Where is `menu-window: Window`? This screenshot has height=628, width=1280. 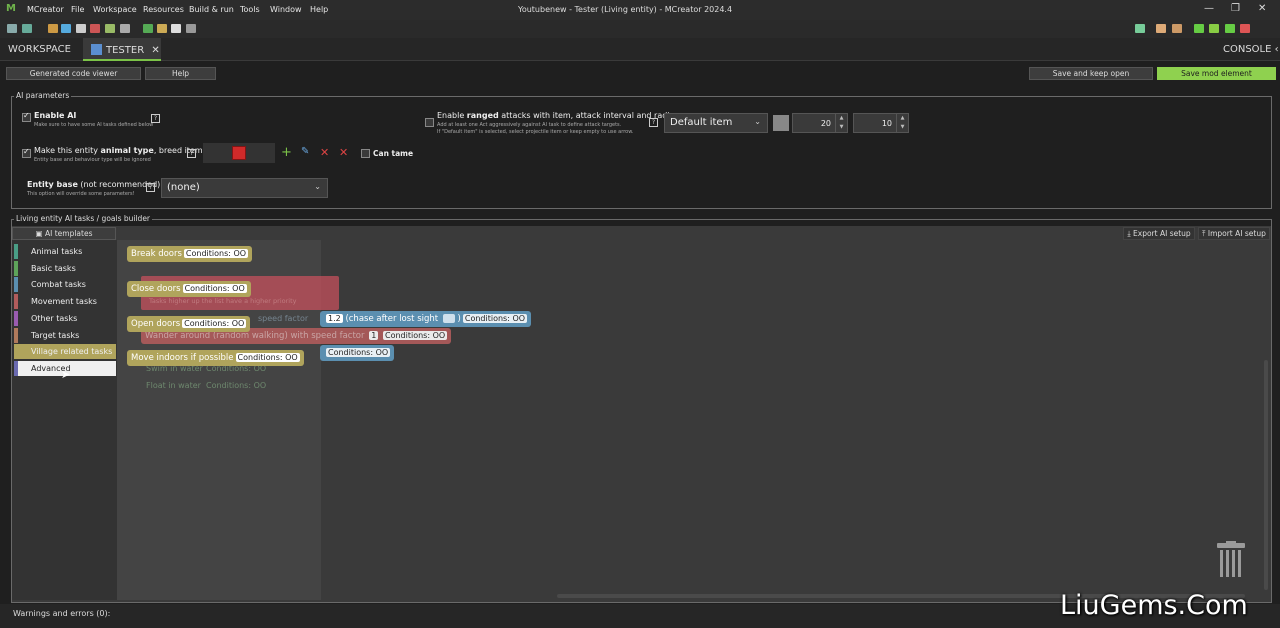 menu-window: Window is located at coordinates (286, 9).